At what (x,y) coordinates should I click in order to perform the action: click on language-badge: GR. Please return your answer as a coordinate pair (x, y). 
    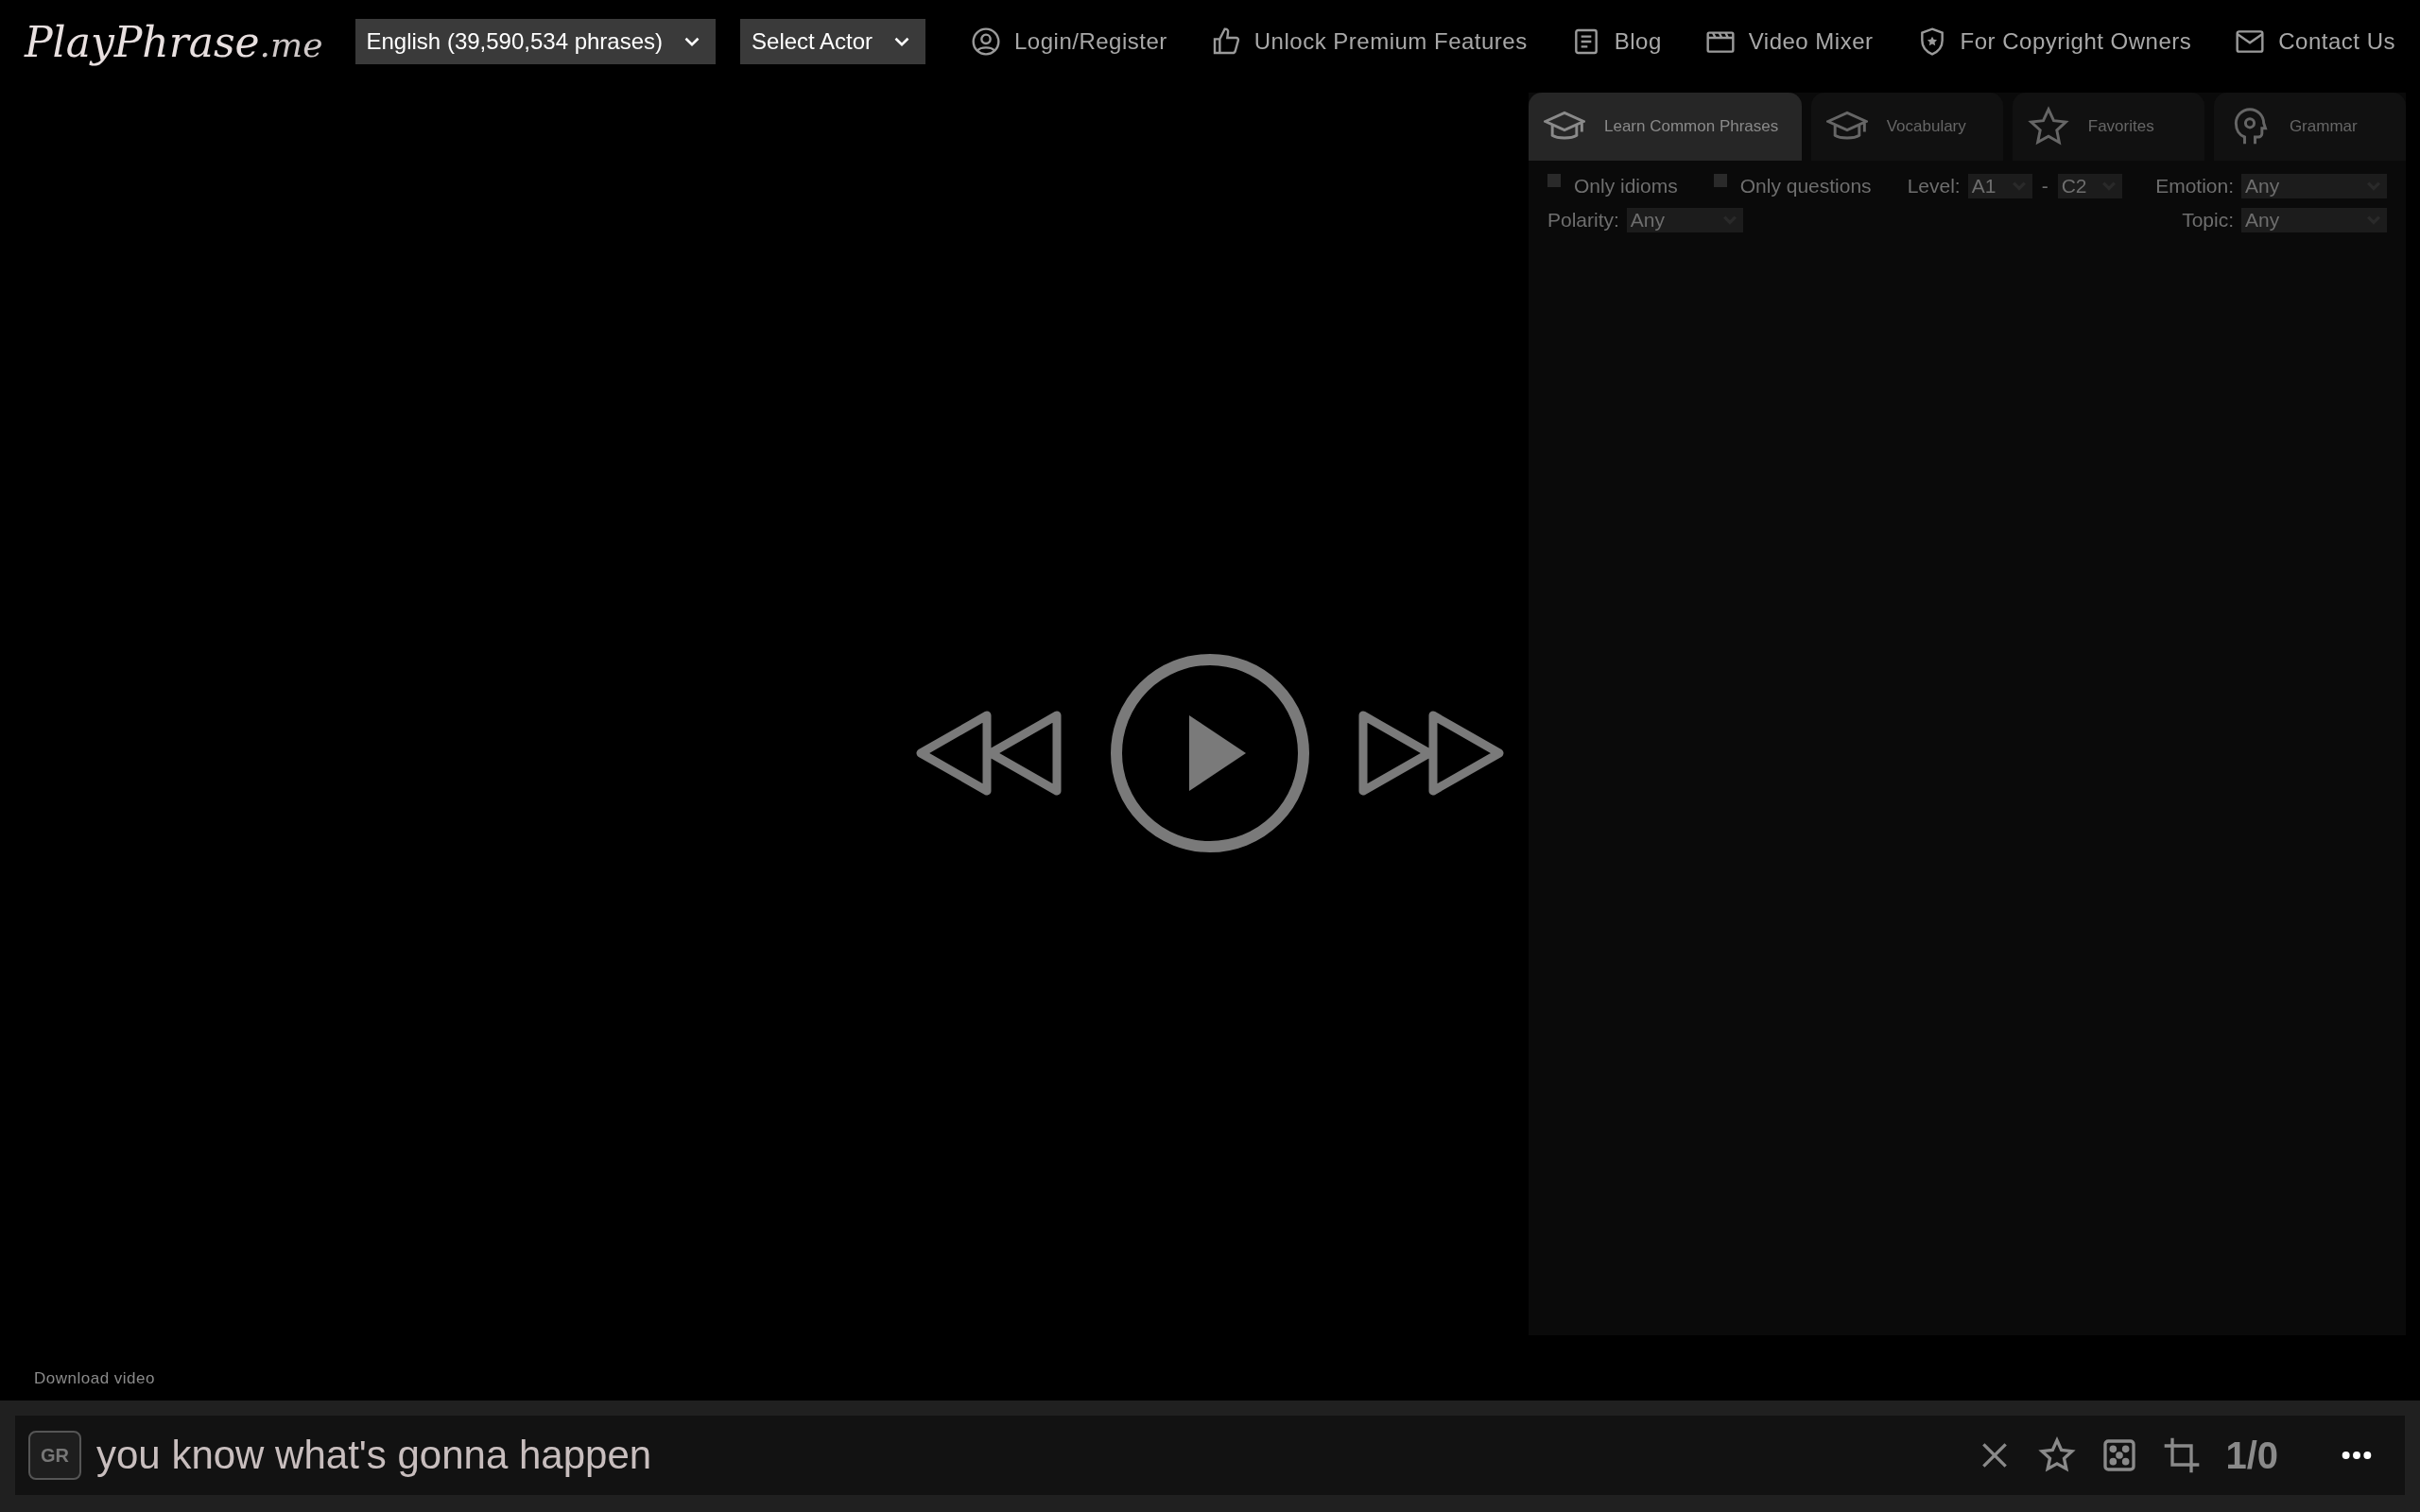
    Looking at the image, I should click on (54, 1455).